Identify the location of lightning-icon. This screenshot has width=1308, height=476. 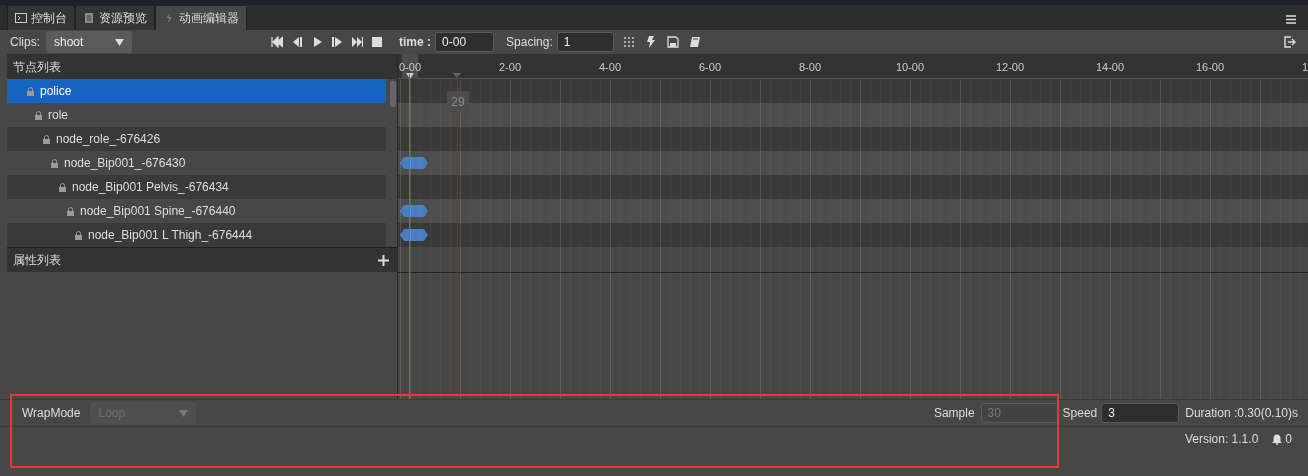
(650, 42).